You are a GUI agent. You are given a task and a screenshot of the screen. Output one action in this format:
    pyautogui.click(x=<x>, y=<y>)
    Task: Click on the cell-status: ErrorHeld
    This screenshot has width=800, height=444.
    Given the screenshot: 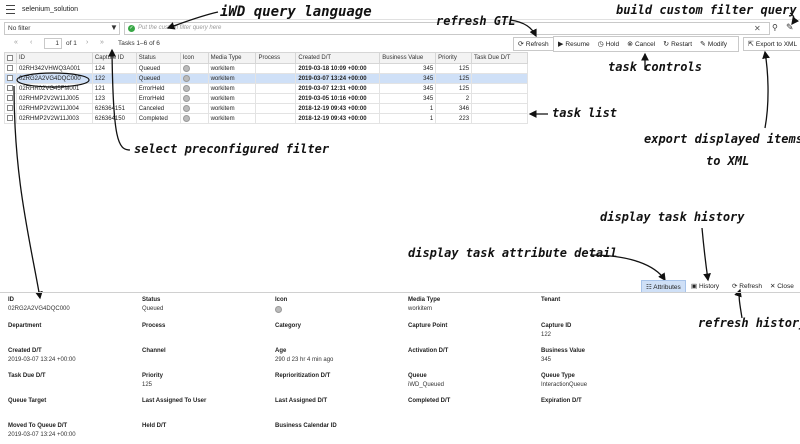 What is the action you would take?
    pyautogui.click(x=158, y=98)
    